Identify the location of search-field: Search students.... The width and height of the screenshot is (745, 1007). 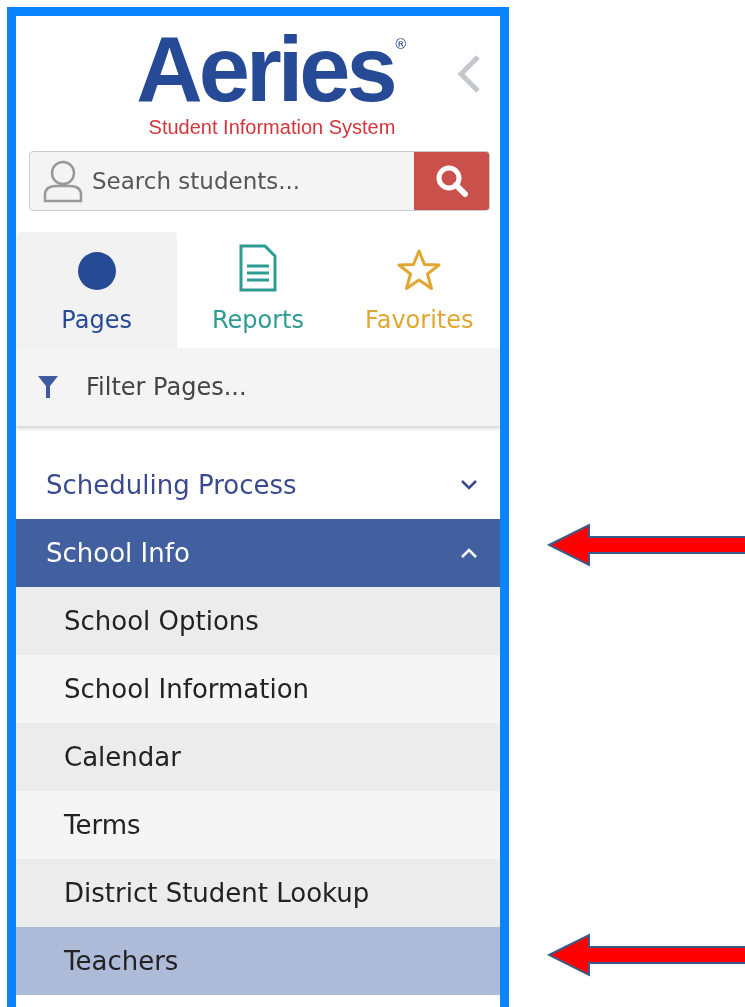
(249, 181).